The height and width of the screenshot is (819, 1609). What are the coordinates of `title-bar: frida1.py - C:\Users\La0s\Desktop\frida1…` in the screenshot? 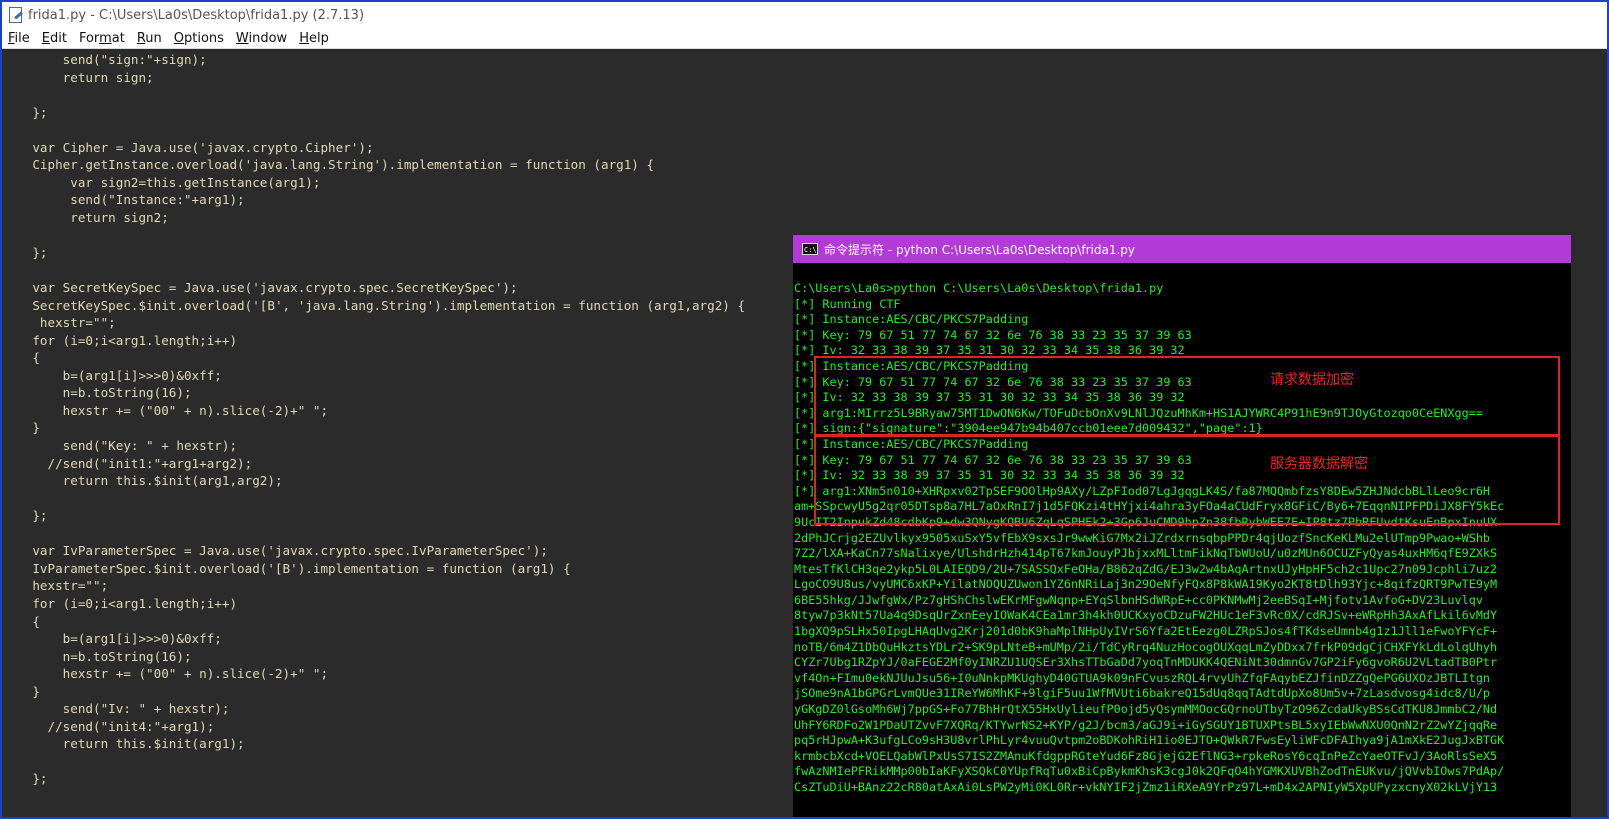 It's located at (804, 15).